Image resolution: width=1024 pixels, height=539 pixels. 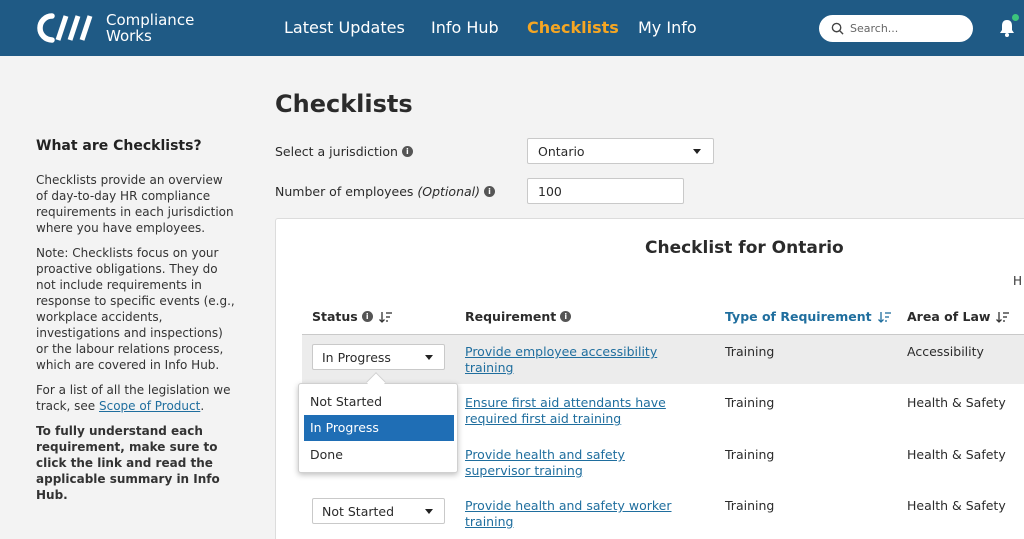 I want to click on search-icon, so click(x=837, y=28).